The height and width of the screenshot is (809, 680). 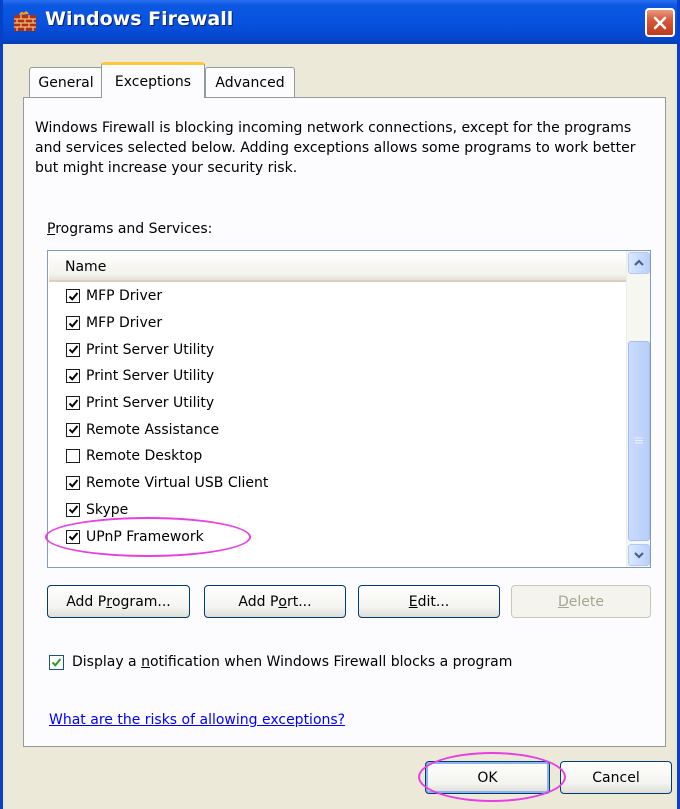 I want to click on scroll-thumb, so click(x=639, y=441).